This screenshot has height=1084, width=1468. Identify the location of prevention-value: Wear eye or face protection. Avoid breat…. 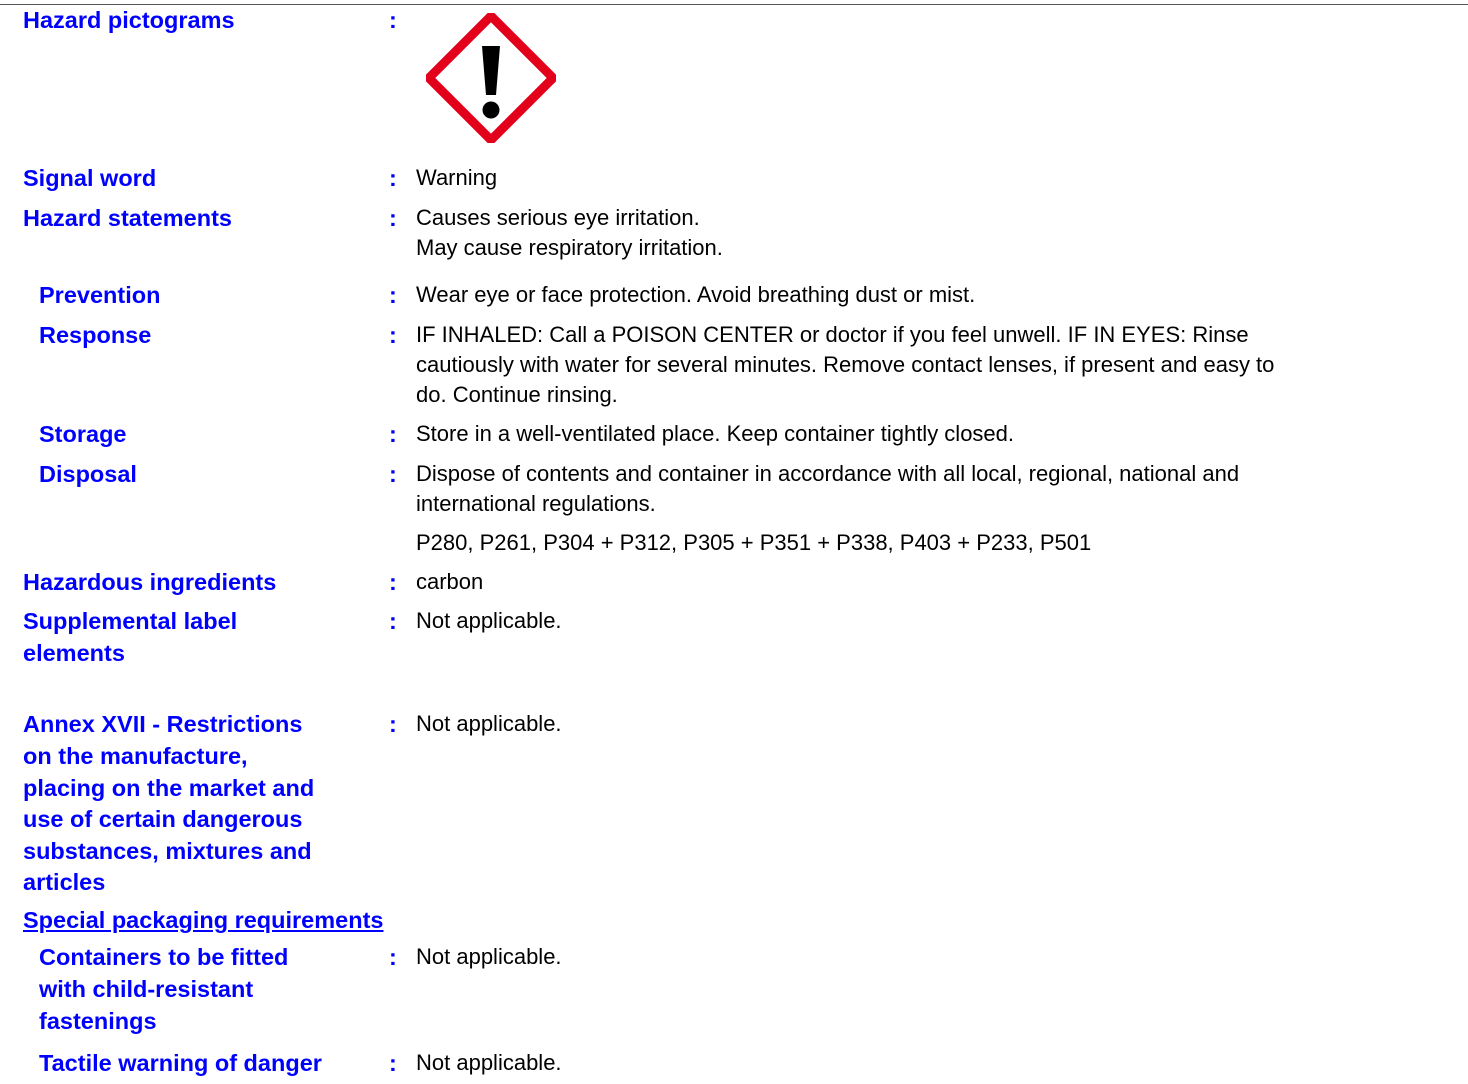
(696, 294).